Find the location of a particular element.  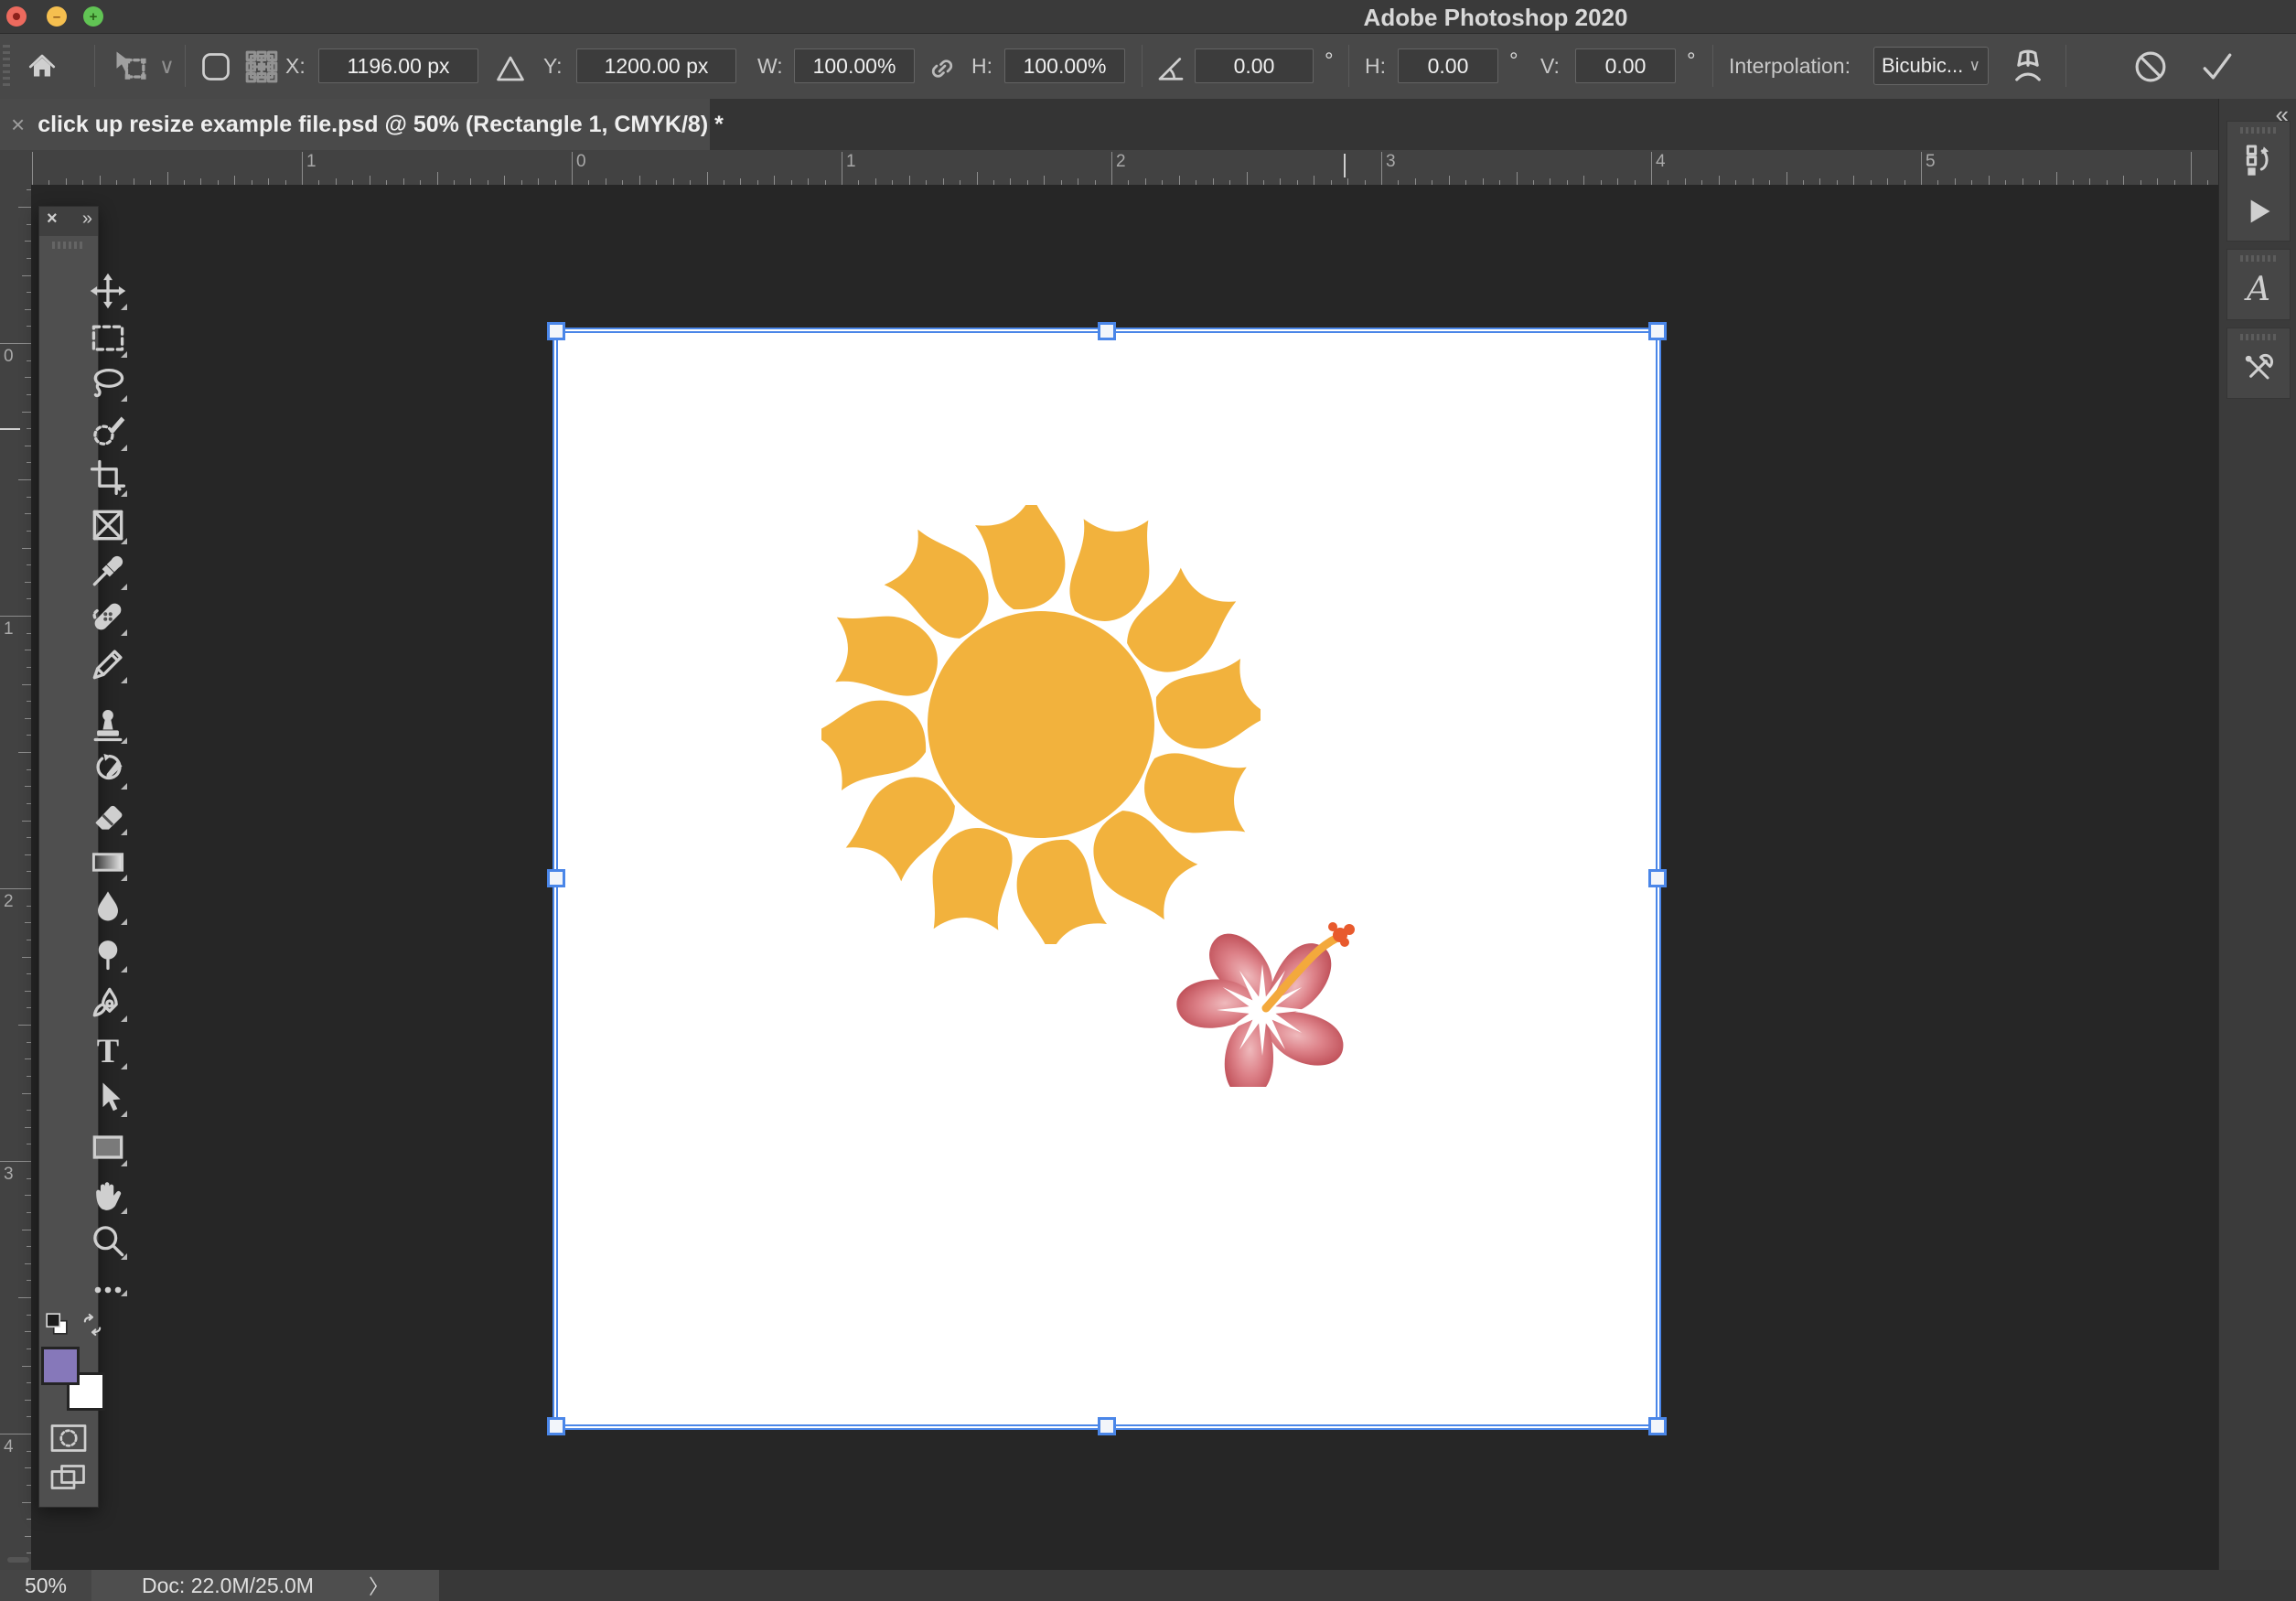

hand-tool is located at coordinates (108, 1195).